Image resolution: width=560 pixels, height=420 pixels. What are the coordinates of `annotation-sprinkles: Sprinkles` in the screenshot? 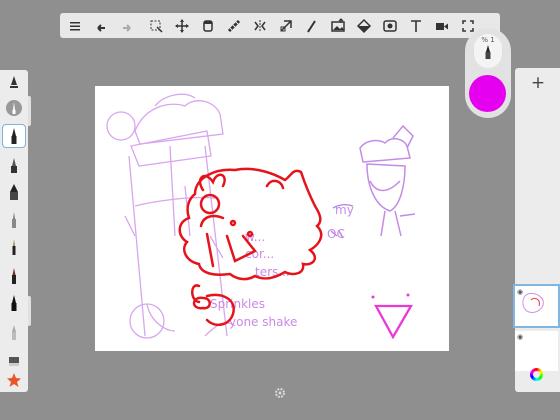 It's located at (237, 304).